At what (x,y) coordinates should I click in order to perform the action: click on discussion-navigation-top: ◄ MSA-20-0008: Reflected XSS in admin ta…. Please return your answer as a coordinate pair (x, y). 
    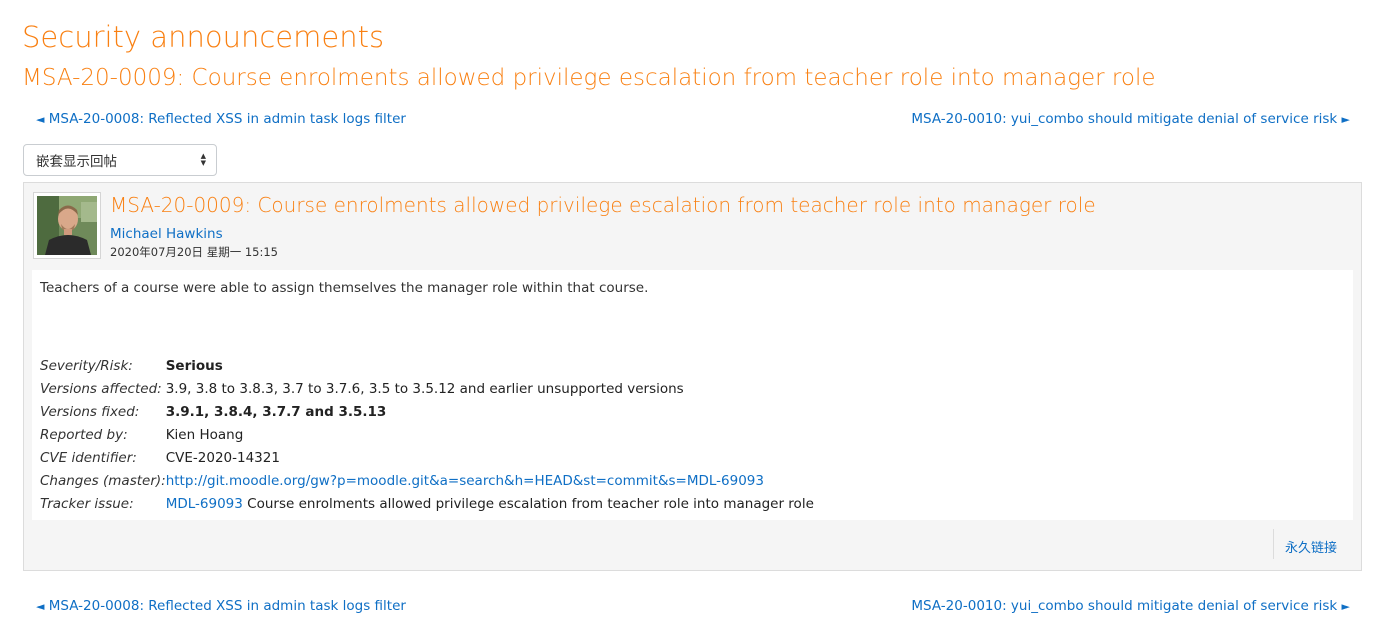
    Looking at the image, I should click on (693, 119).